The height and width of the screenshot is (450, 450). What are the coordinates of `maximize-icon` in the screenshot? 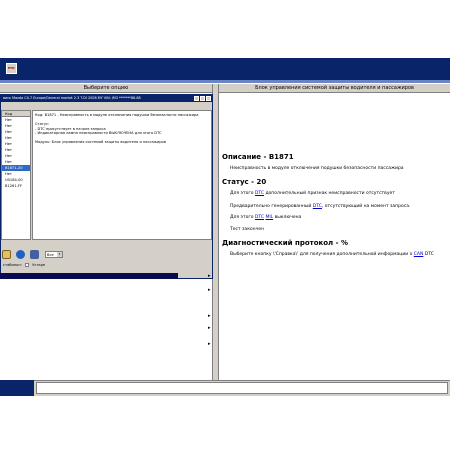 It's located at (202, 98).